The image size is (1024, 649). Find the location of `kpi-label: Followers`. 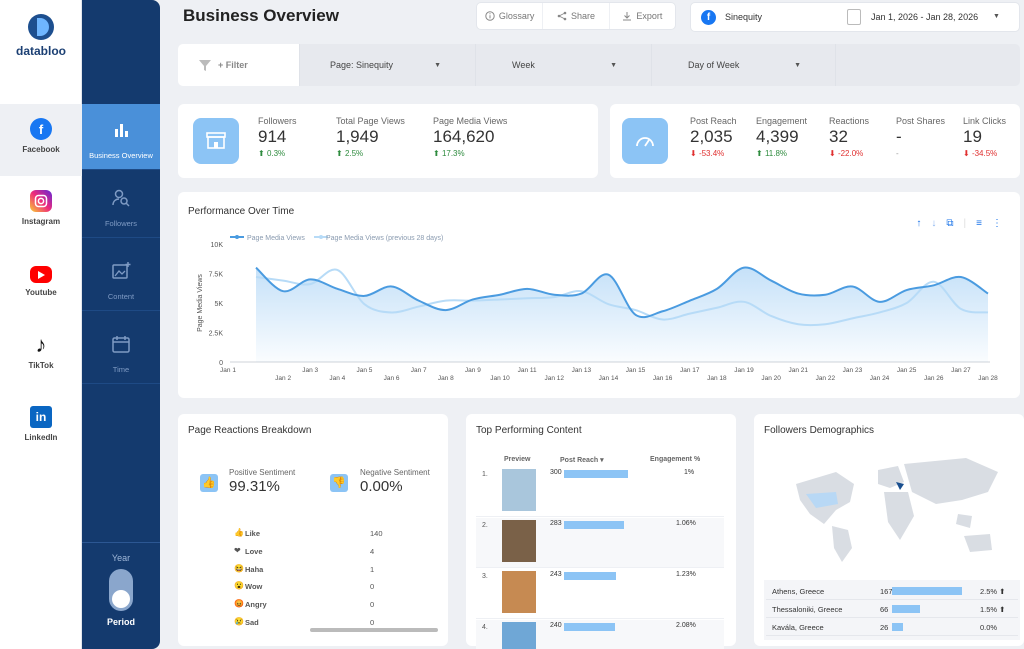

kpi-label: Followers is located at coordinates (277, 121).